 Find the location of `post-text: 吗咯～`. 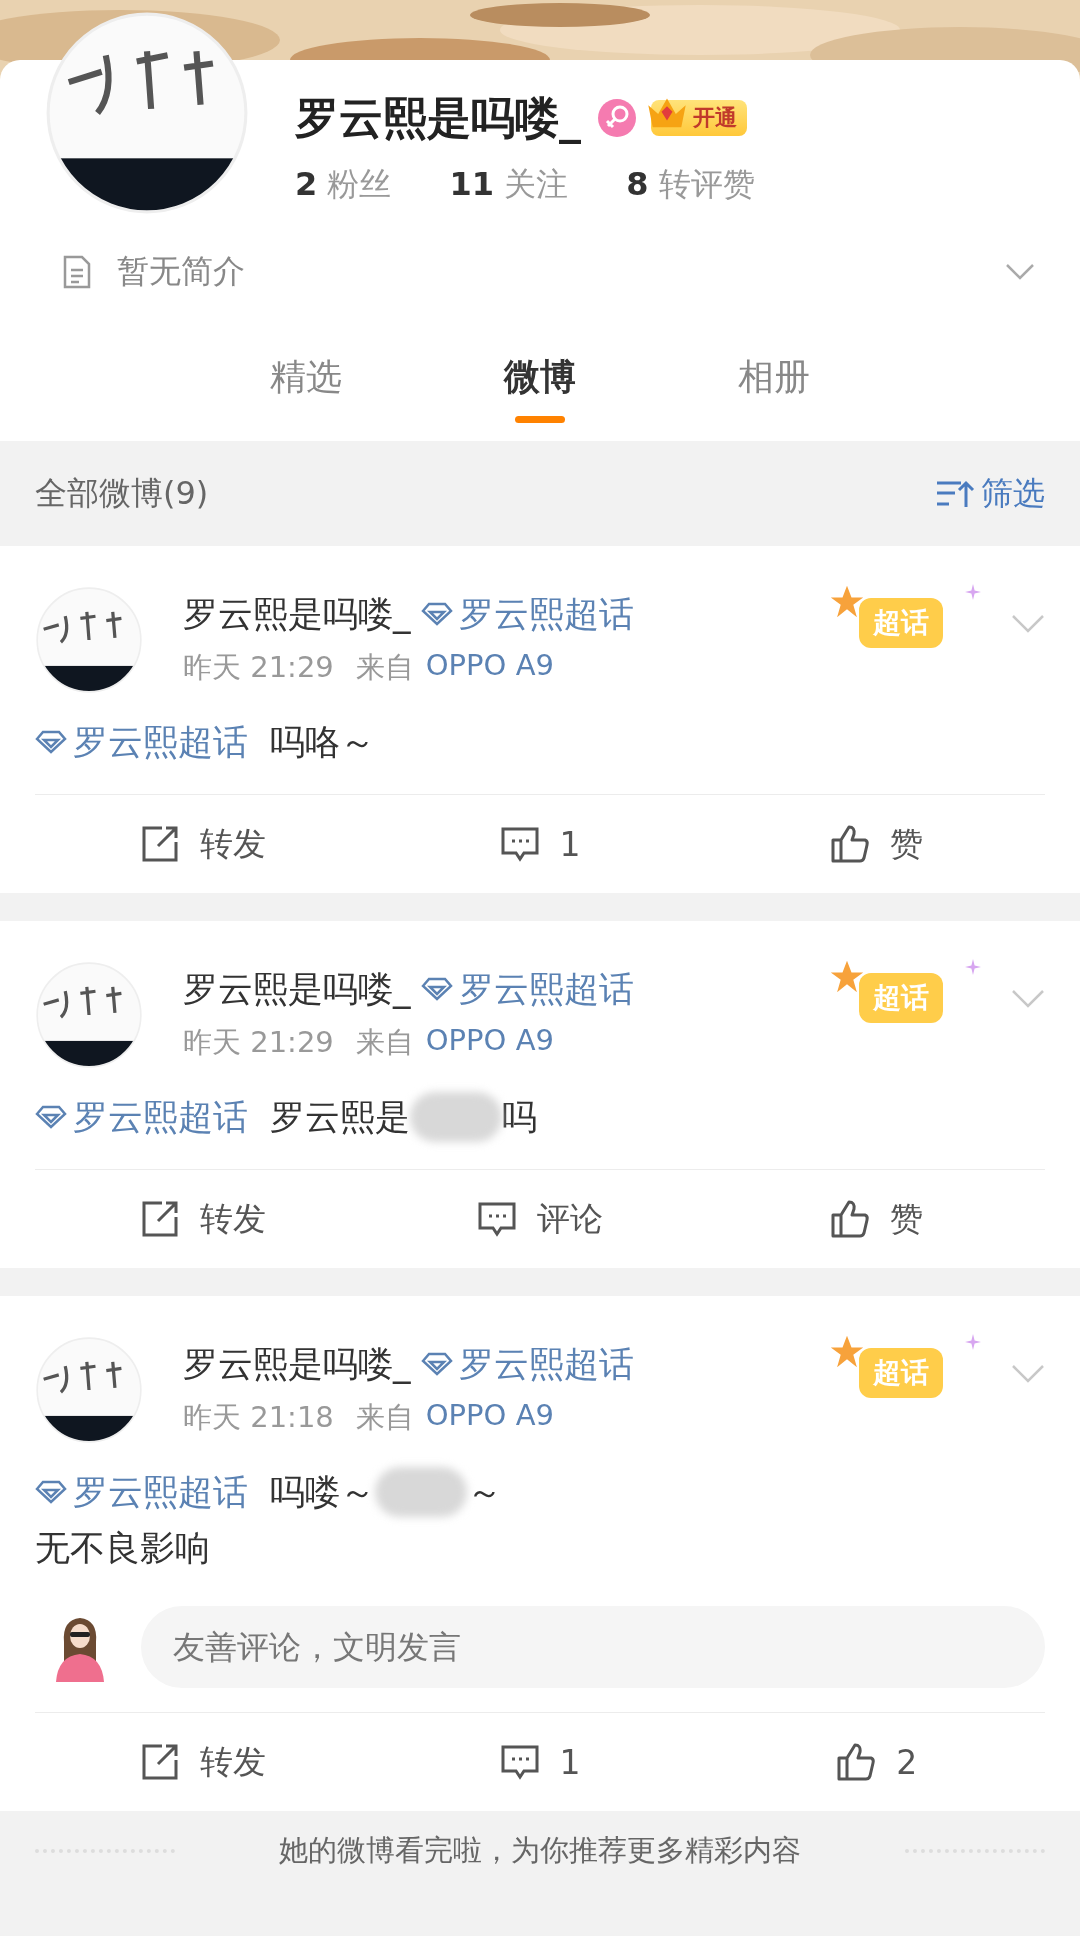

post-text: 吗咯～ is located at coordinates (322, 742).